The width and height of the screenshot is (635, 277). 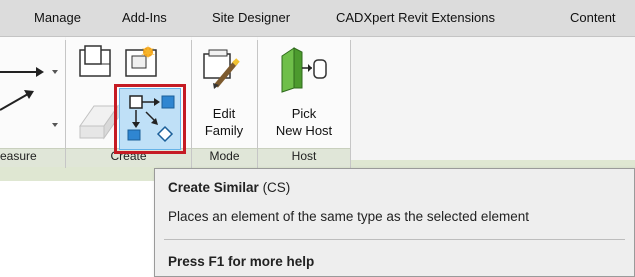 I want to click on tab-add-ins: Add-Ins, so click(x=144, y=17).